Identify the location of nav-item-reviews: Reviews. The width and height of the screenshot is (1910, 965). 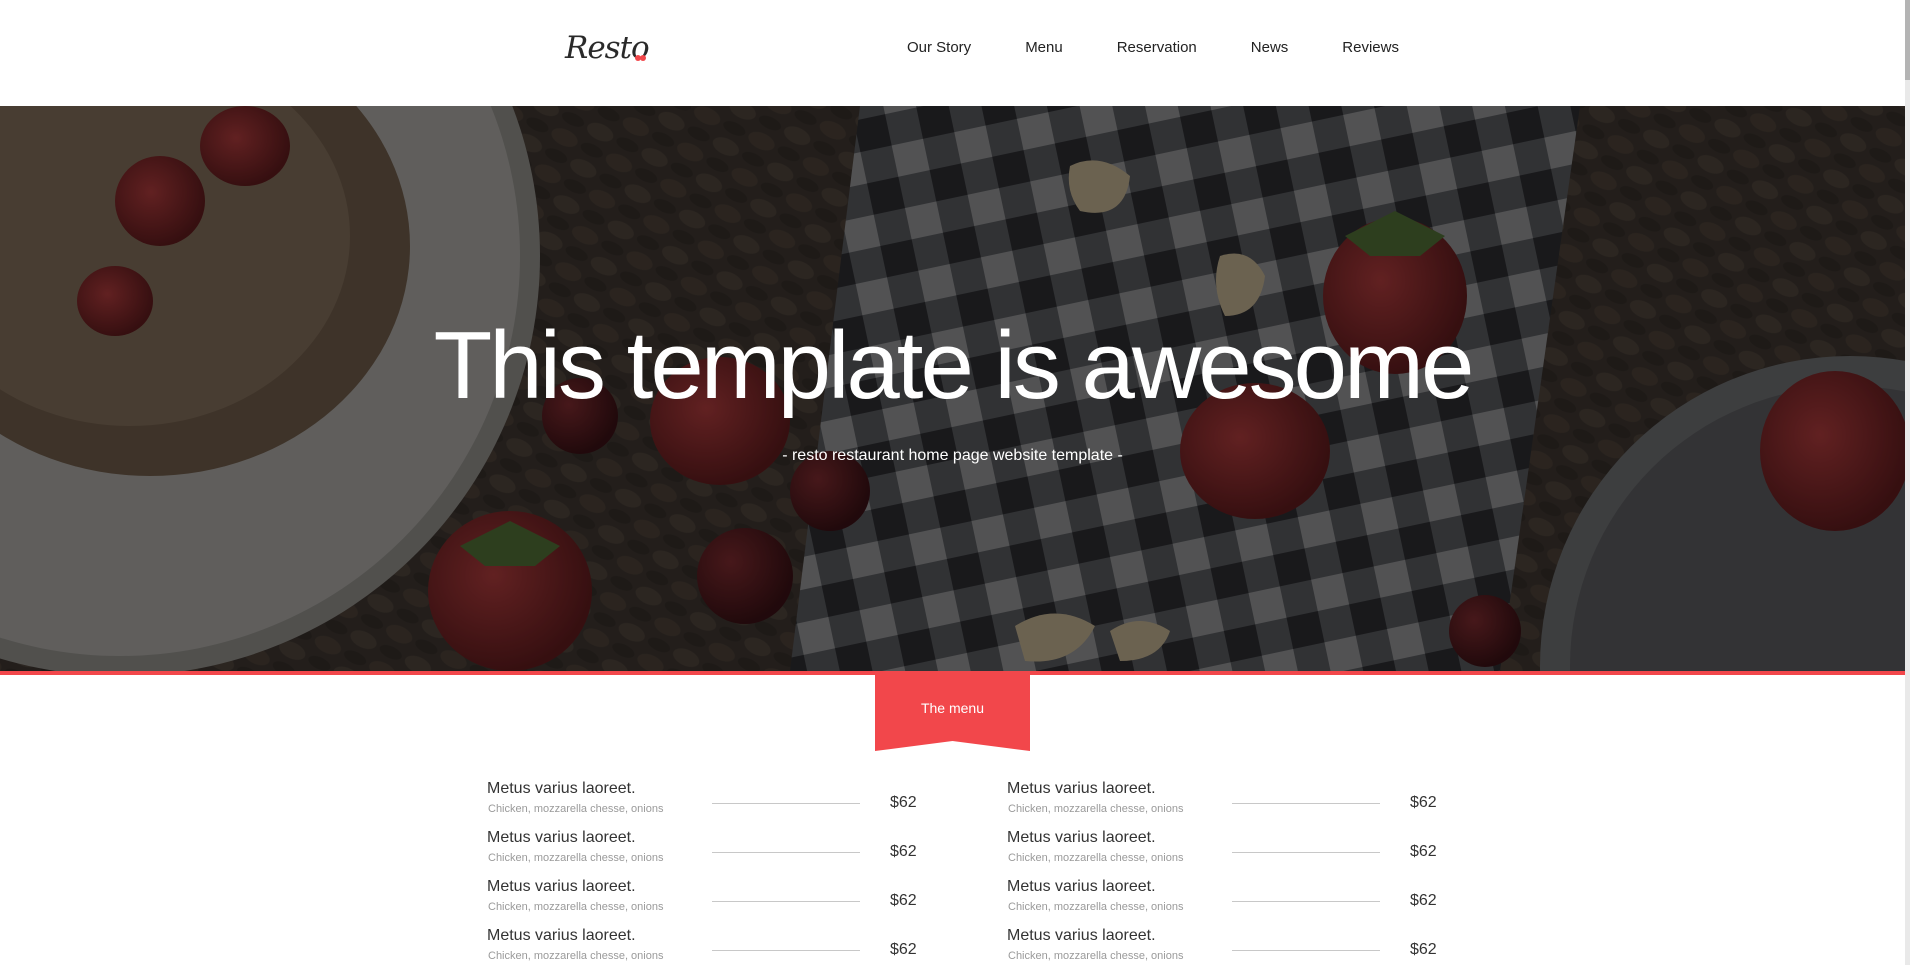
(1370, 47).